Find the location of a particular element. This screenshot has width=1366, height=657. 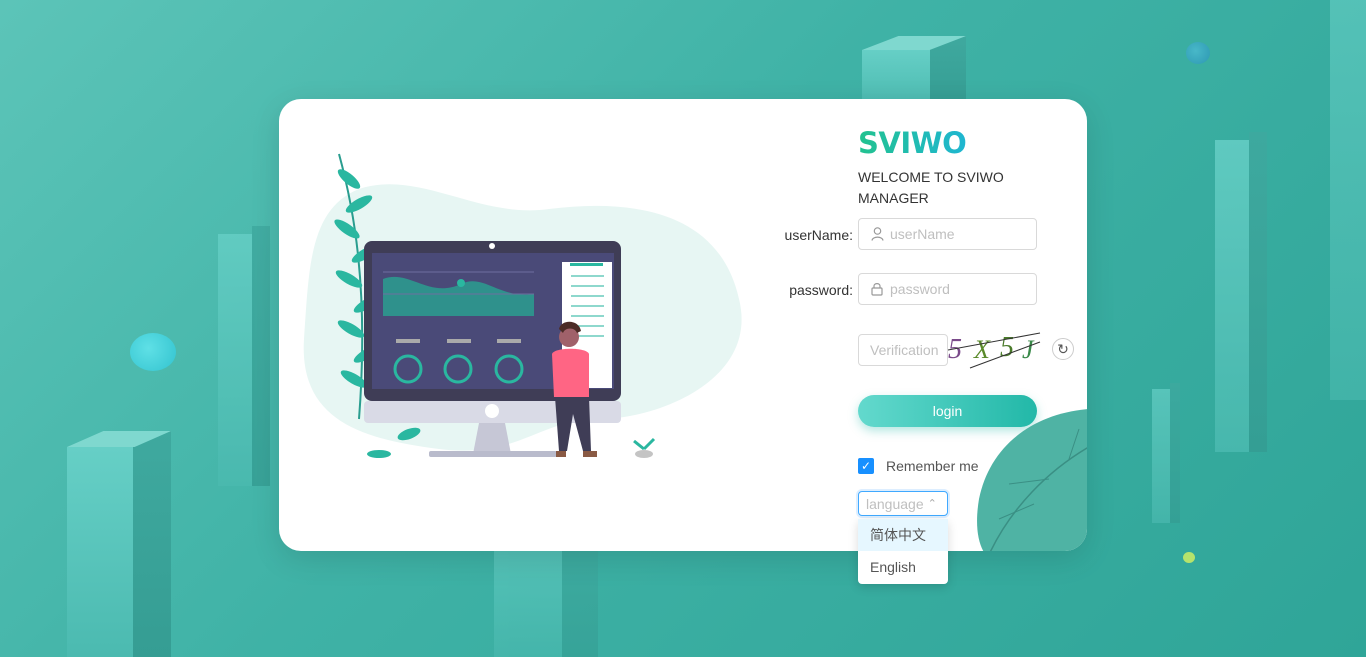

lock-icon is located at coordinates (877, 289).